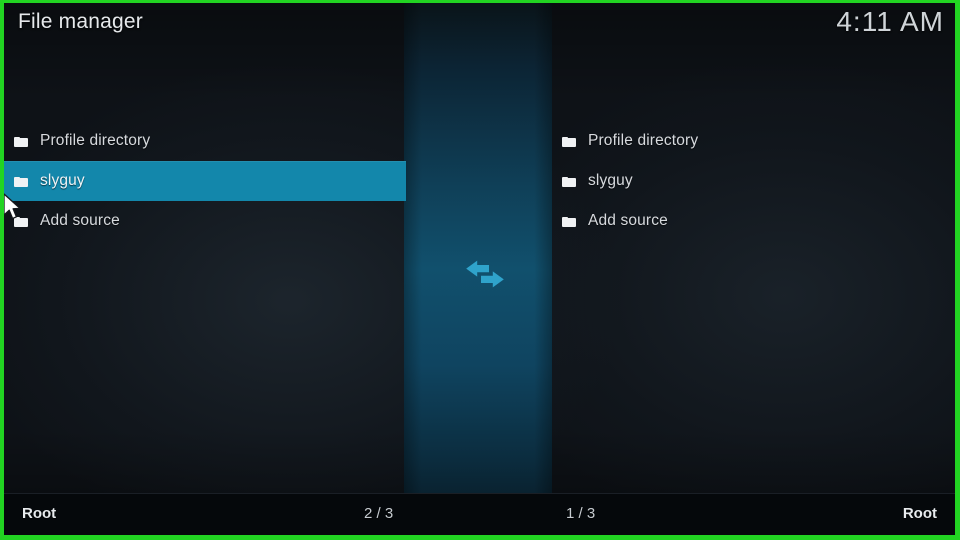 The width and height of the screenshot is (960, 540). What do you see at coordinates (80, 21) in the screenshot?
I see `page-title: File manager` at bounding box center [80, 21].